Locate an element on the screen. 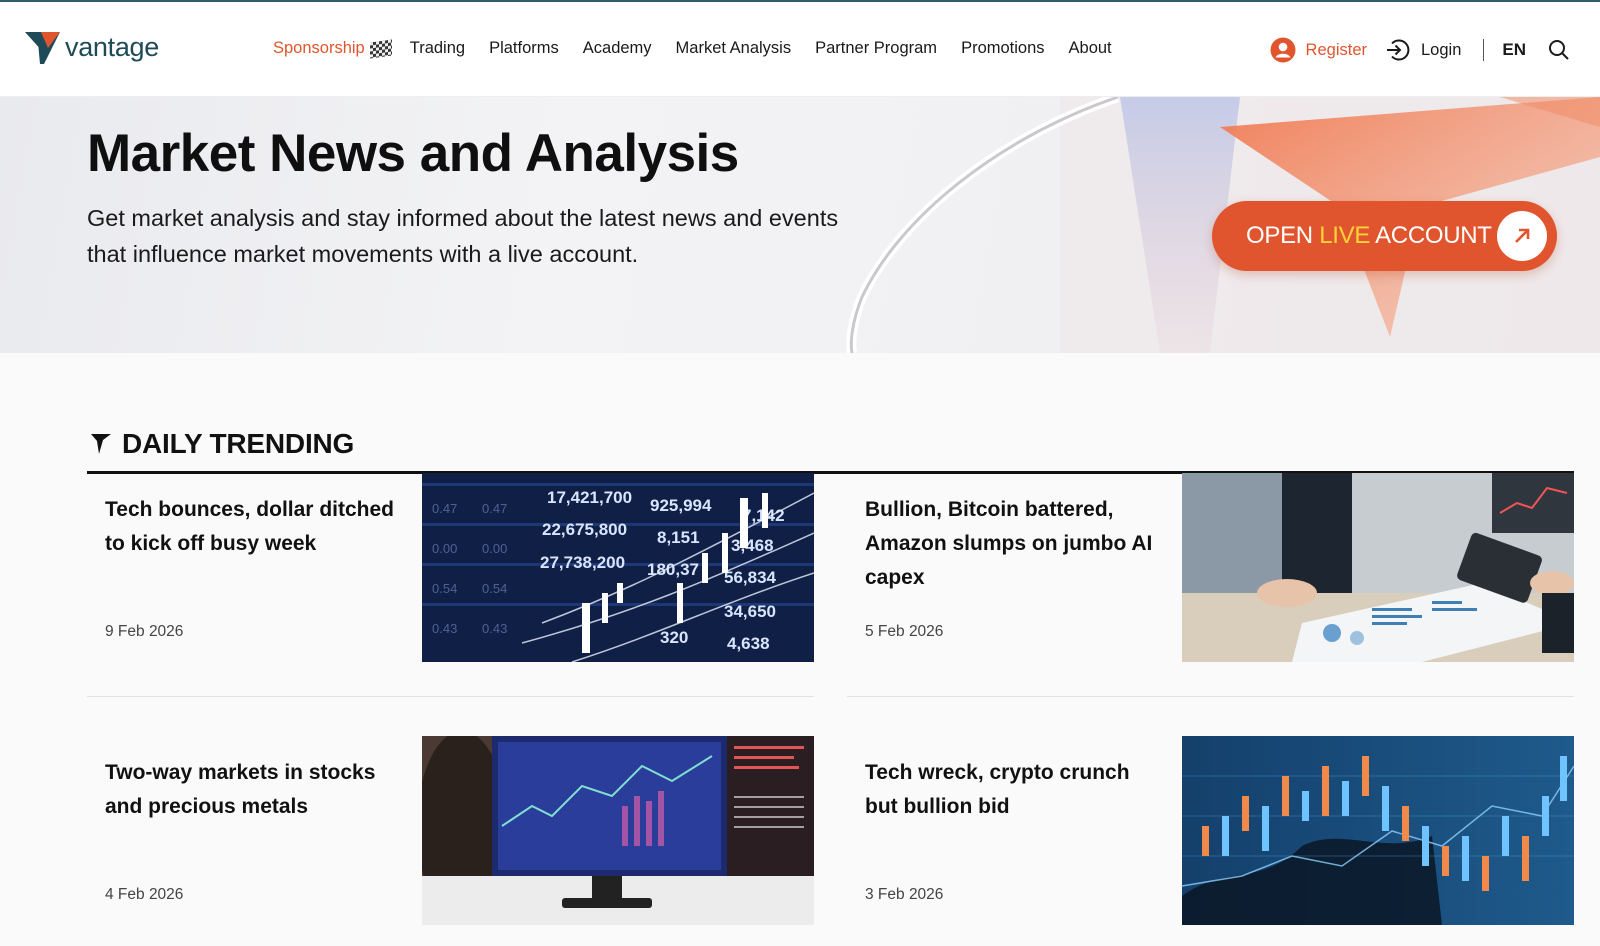  user-circle-icon is located at coordinates (1283, 50).